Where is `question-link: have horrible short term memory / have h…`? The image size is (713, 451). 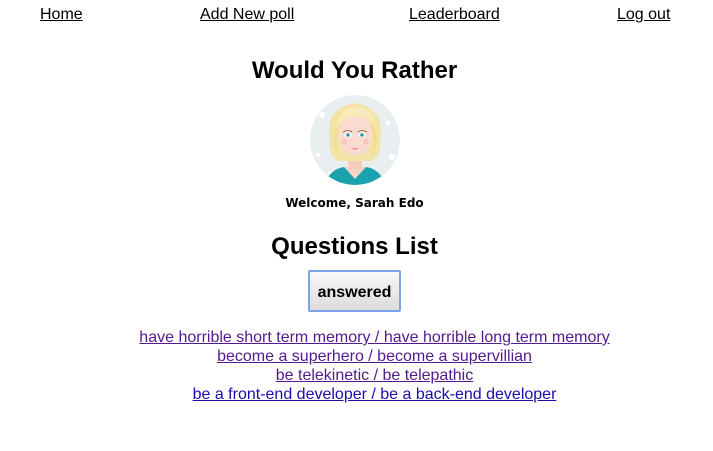 question-link: have horrible short term memory / have h… is located at coordinates (374, 337).